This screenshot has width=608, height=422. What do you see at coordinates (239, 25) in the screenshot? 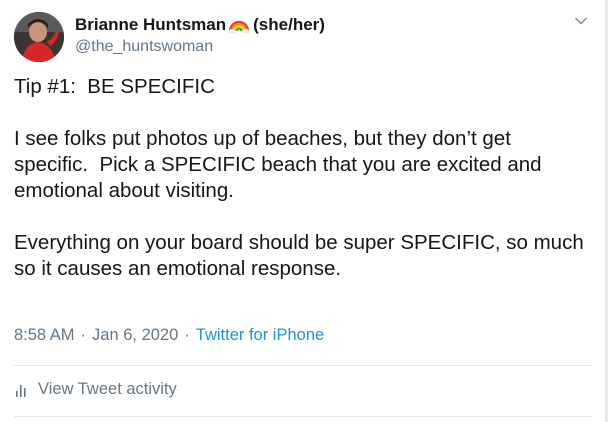
I see `rainbow-icon` at bounding box center [239, 25].